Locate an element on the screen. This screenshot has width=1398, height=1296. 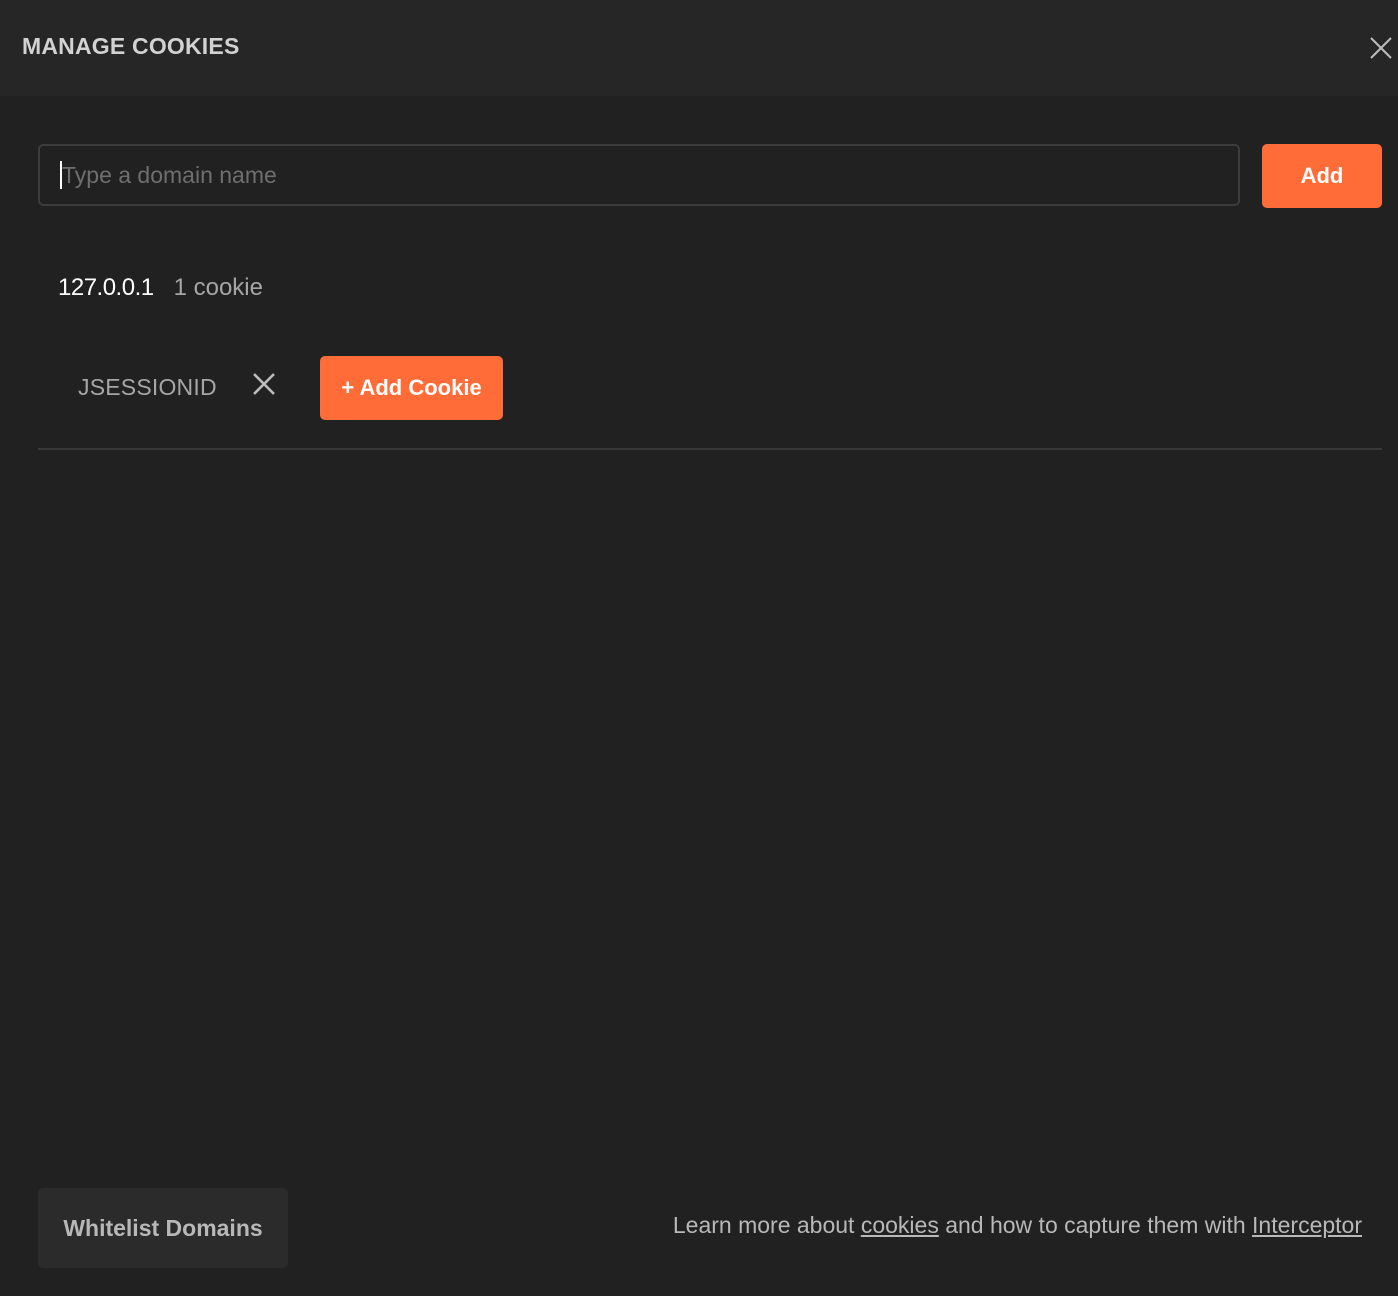
domain-name: 127.0.0.1 is located at coordinates (106, 288).